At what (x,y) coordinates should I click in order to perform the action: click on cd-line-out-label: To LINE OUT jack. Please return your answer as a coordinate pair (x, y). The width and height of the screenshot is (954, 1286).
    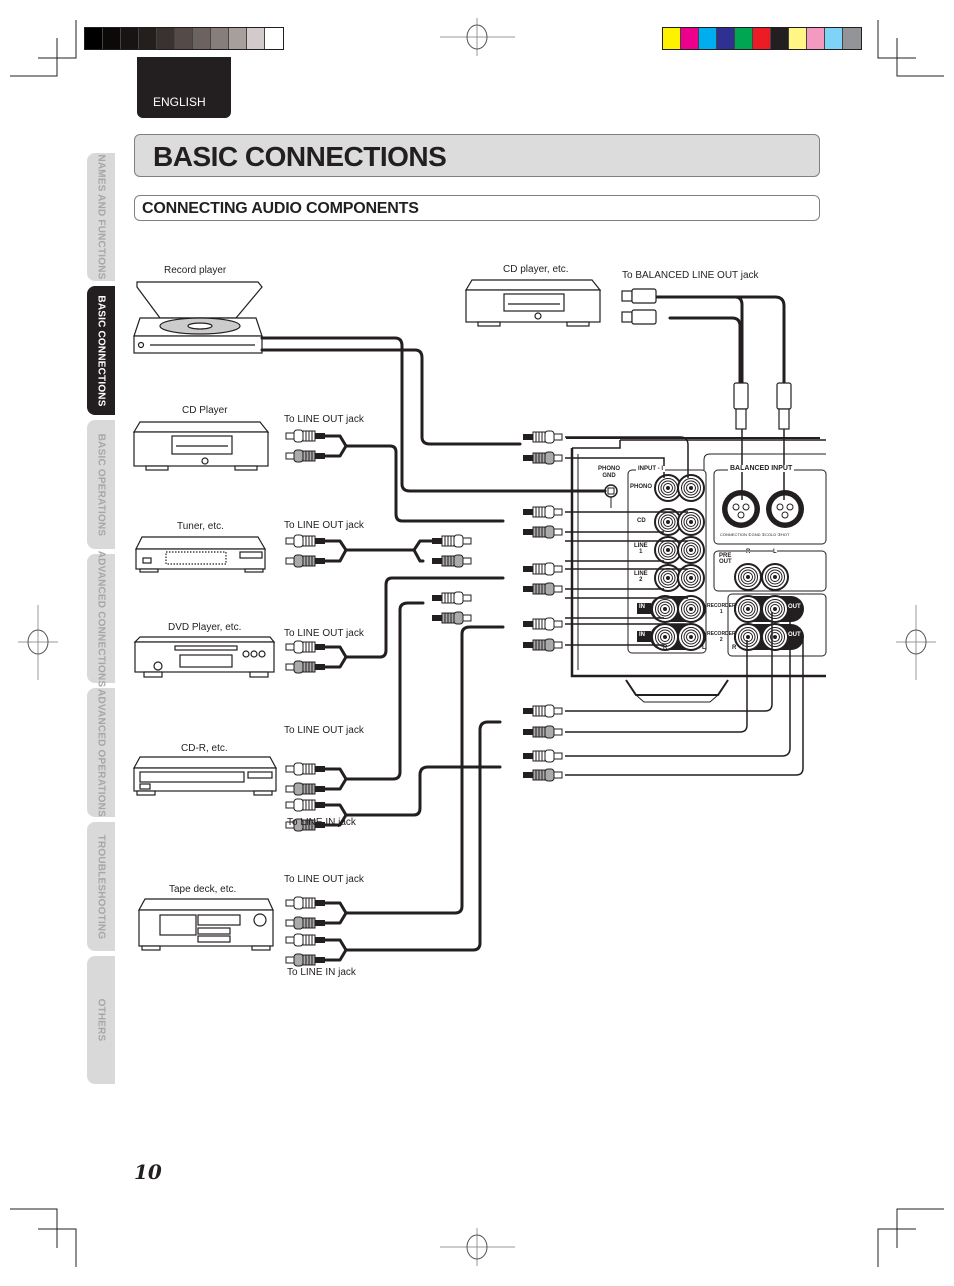
    Looking at the image, I should click on (324, 419).